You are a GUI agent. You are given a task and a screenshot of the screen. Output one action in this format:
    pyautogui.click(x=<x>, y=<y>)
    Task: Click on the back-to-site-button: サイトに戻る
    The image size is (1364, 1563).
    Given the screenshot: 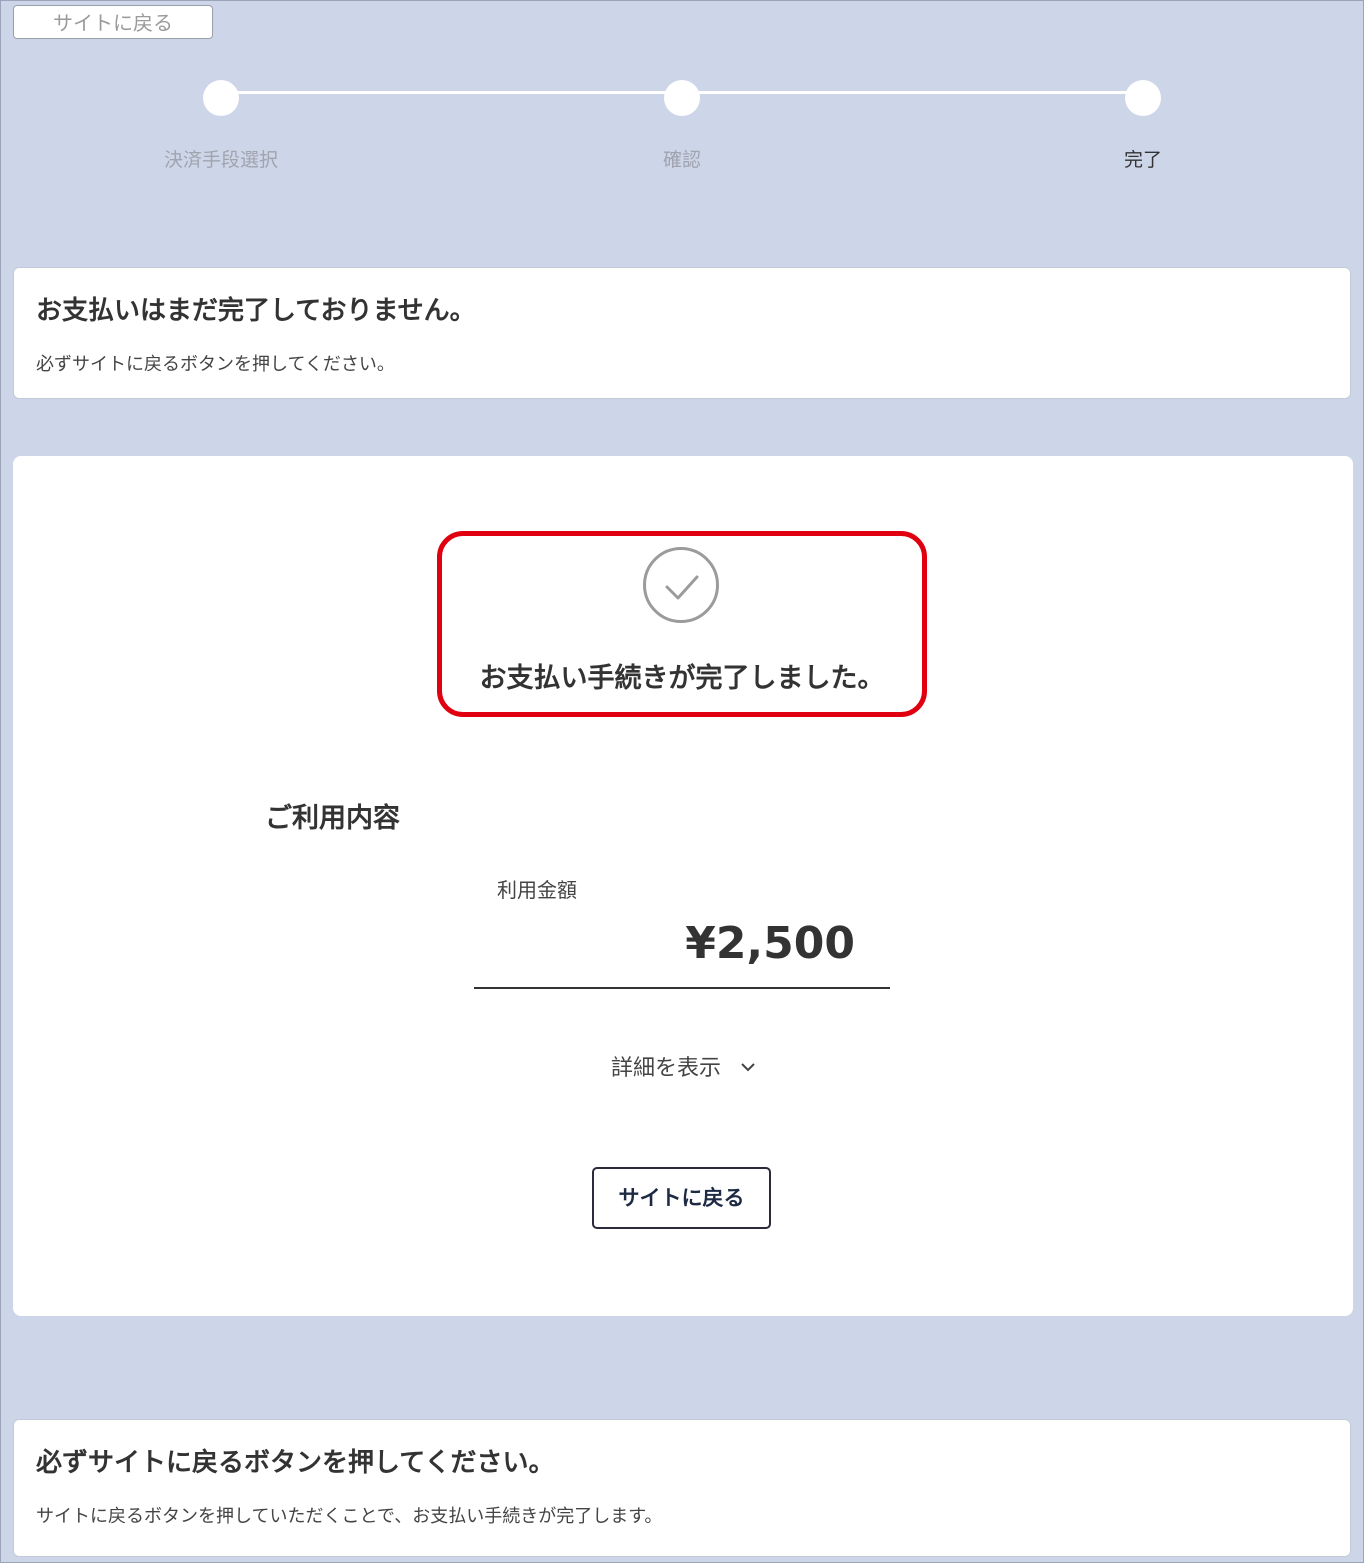 What is the action you would take?
    pyautogui.click(x=681, y=1198)
    